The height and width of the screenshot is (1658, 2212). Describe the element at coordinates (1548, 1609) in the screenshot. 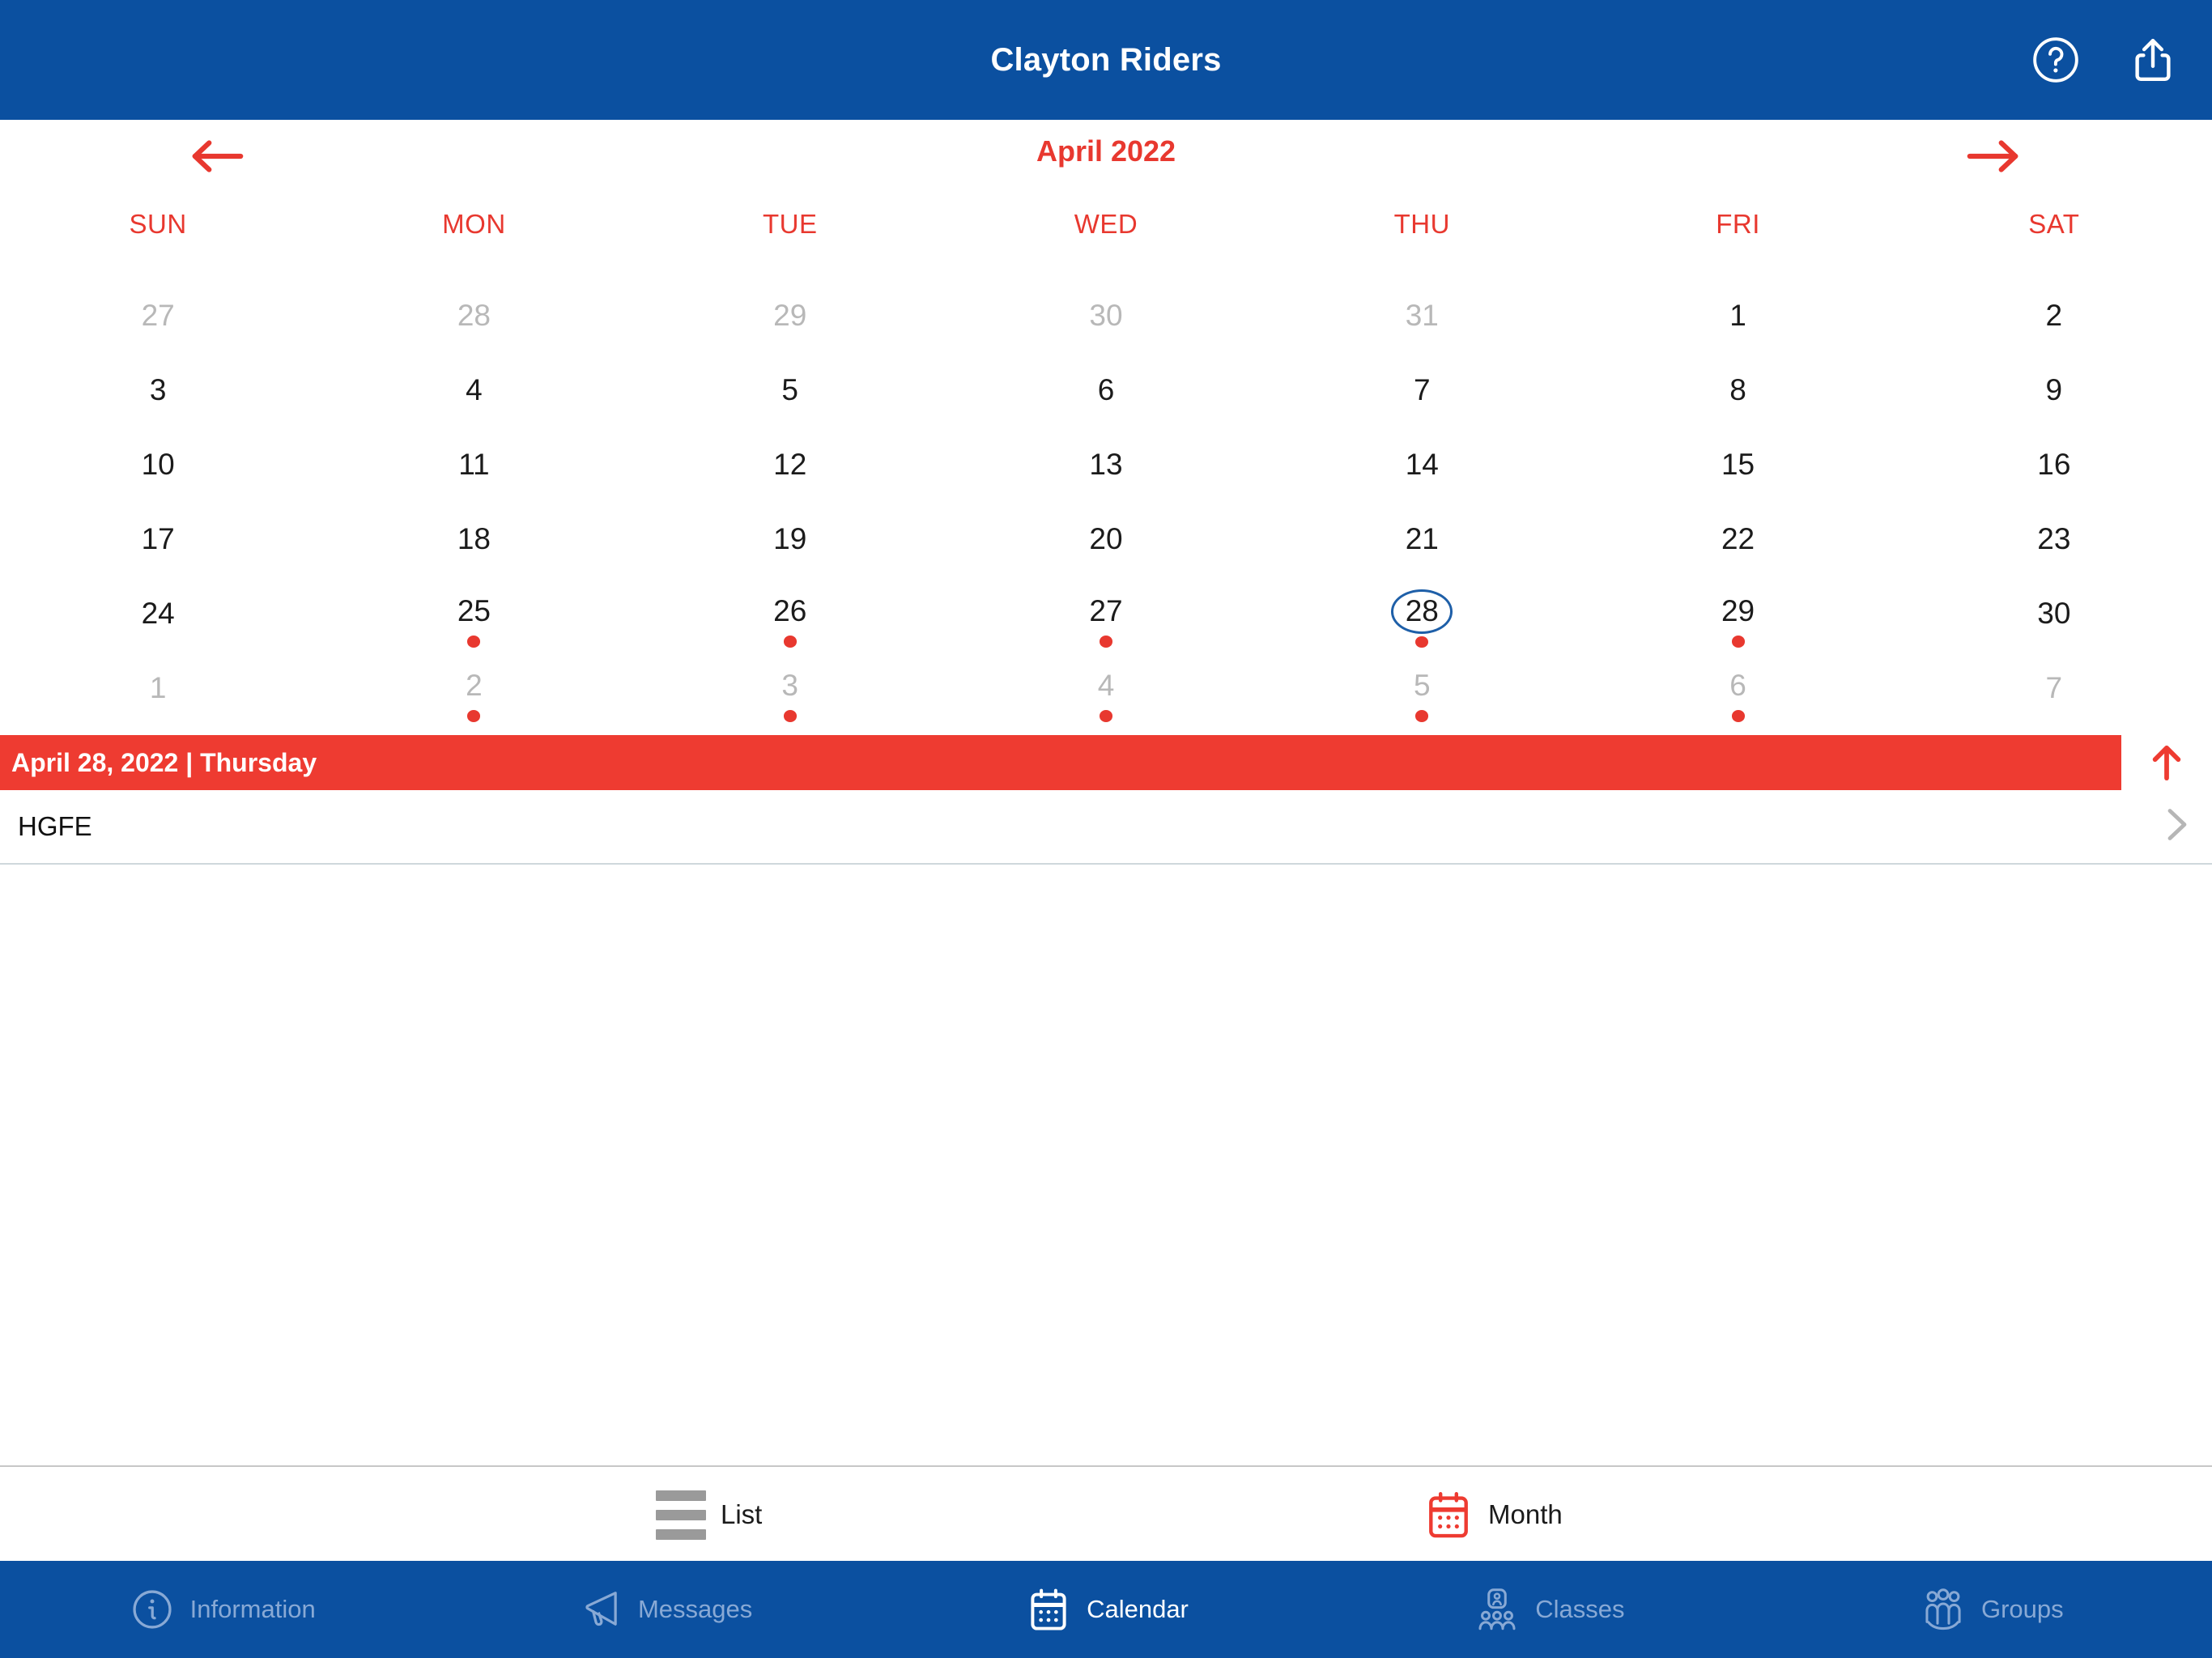

I see `tab-classes: Classes` at that location.